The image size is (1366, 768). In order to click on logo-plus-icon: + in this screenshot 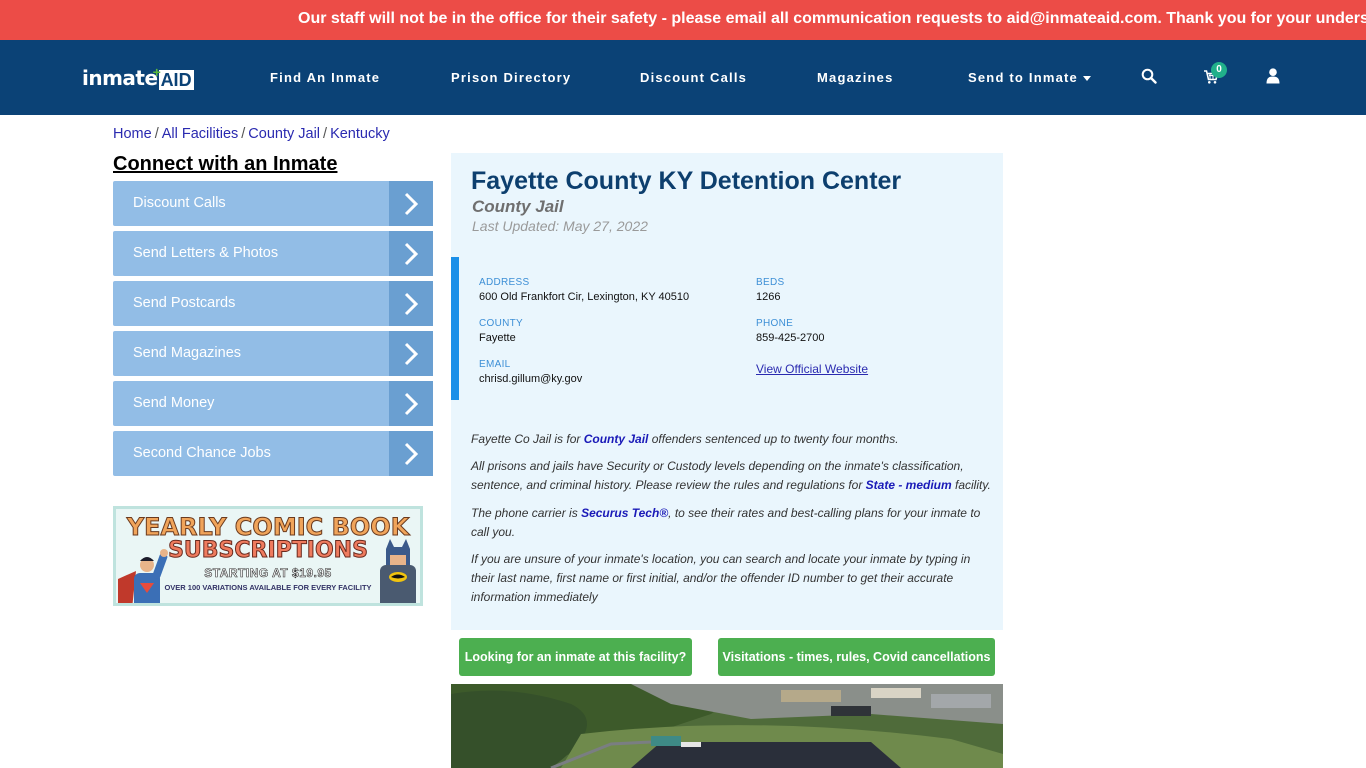, I will do `click(156, 72)`.